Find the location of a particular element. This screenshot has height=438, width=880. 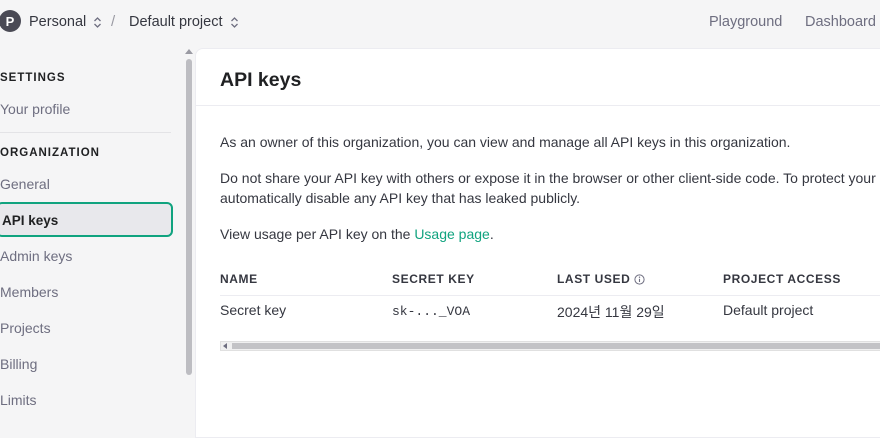

sidebar-item-general: General is located at coordinates (25, 184).